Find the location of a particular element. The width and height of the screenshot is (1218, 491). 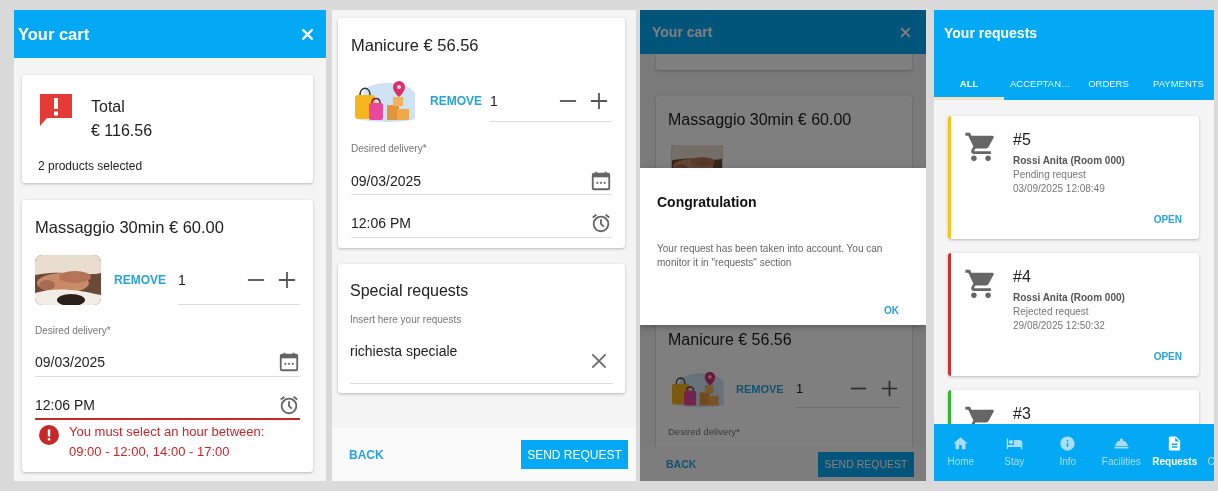

request-status: Pending request is located at coordinates (1050, 175).